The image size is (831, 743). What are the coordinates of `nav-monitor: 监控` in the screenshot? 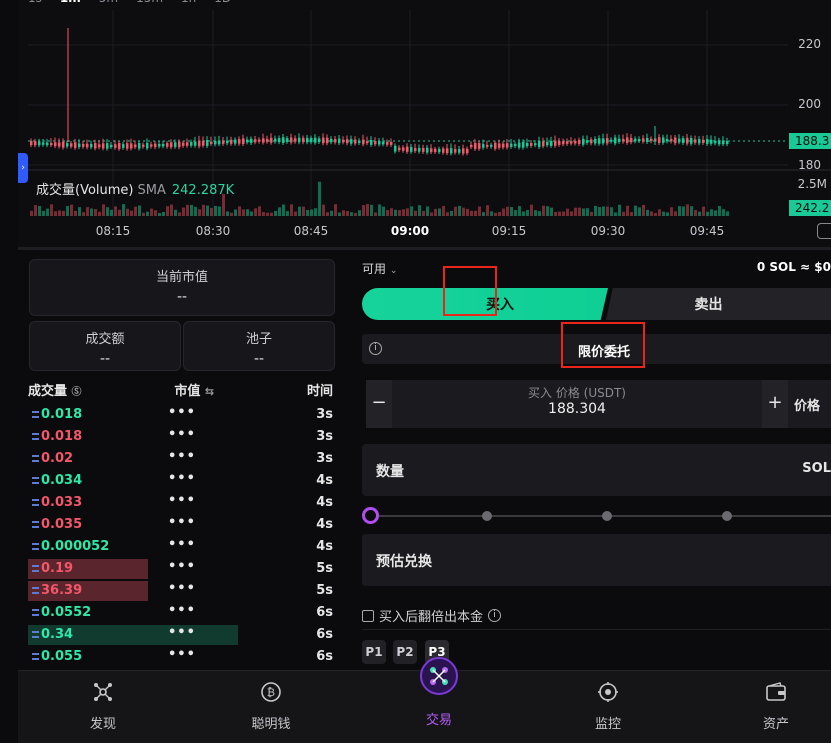 It's located at (608, 706).